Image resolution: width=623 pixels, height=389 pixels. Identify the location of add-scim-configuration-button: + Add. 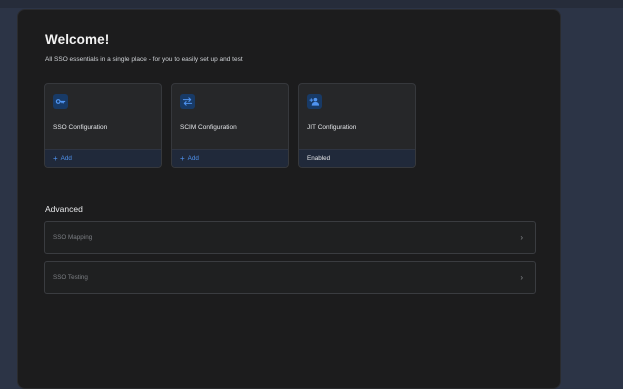
(230, 158).